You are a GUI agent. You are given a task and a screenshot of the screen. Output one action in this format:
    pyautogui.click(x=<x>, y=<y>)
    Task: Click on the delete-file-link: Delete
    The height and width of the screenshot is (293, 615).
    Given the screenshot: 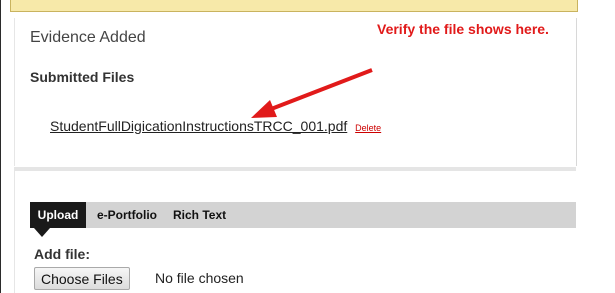 What is the action you would take?
    pyautogui.click(x=368, y=128)
    